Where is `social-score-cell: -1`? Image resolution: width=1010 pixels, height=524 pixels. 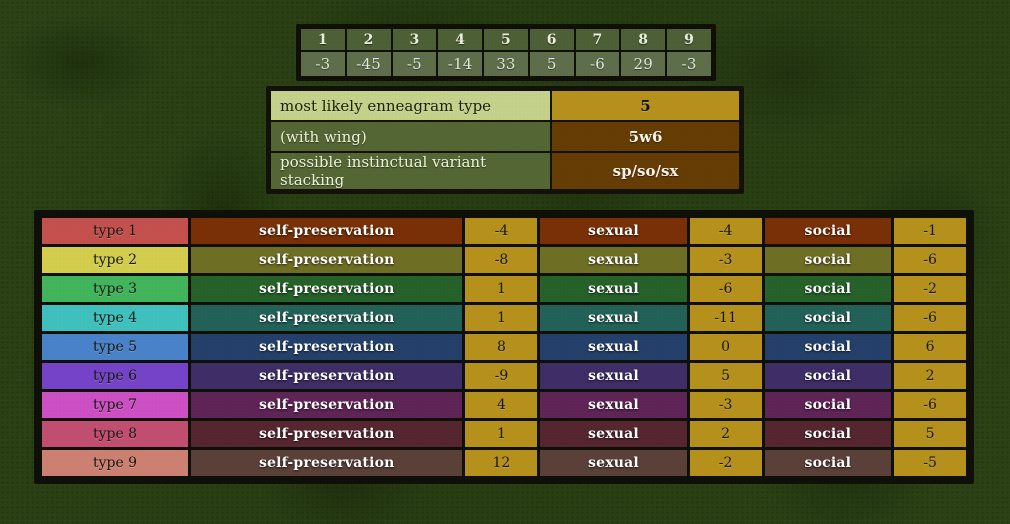
social-score-cell: -1 is located at coordinates (930, 231).